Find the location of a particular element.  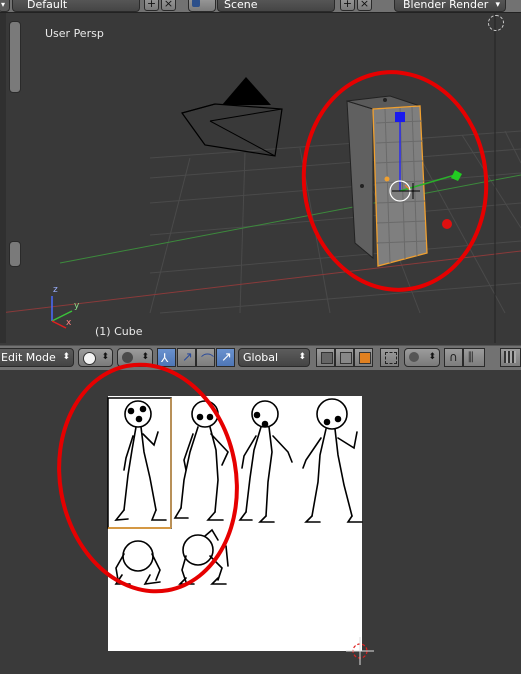

orientation-label: Global is located at coordinates (261, 357).